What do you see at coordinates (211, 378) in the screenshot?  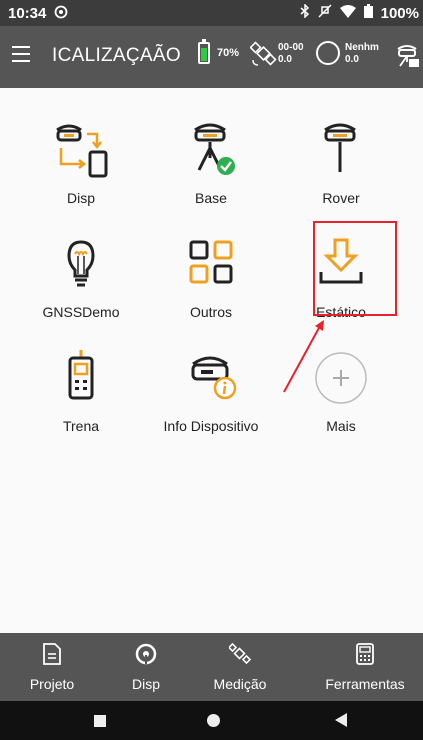 I see `device-info-icon` at bounding box center [211, 378].